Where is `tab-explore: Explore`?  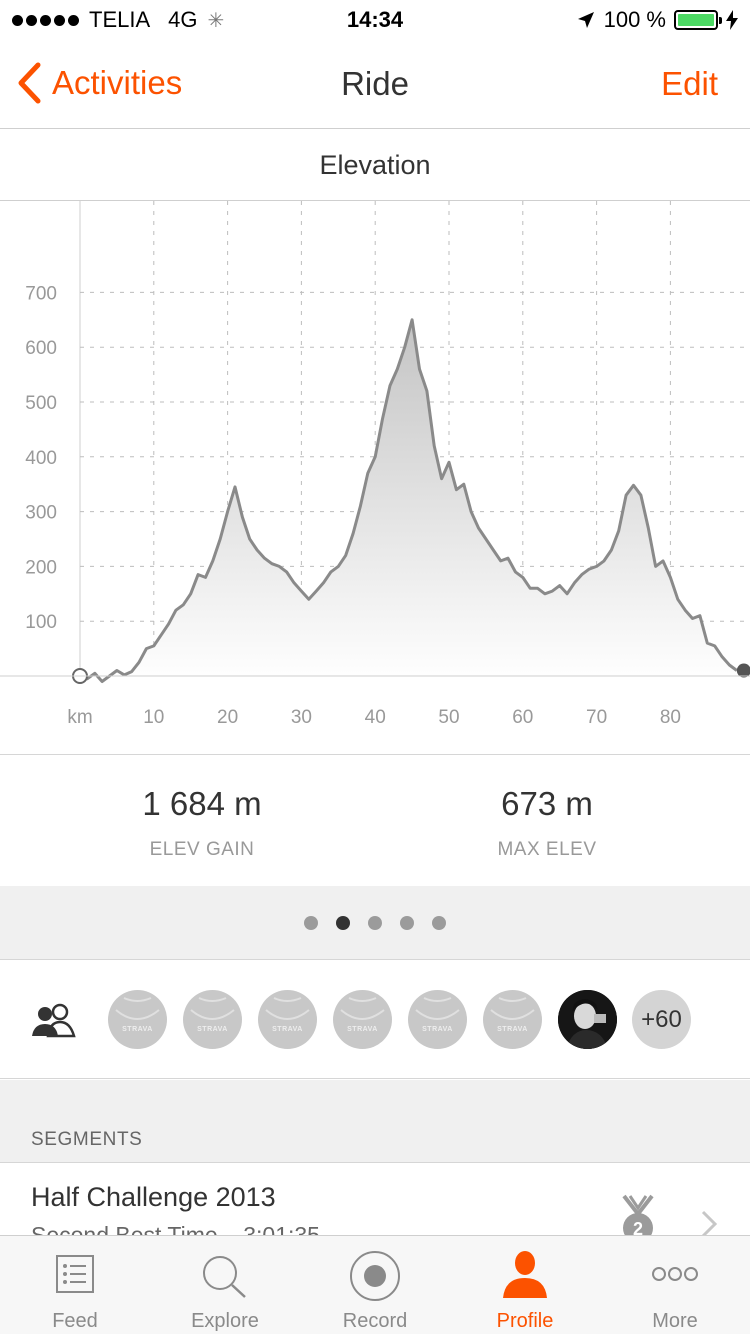 tab-explore: Explore is located at coordinates (225, 1285).